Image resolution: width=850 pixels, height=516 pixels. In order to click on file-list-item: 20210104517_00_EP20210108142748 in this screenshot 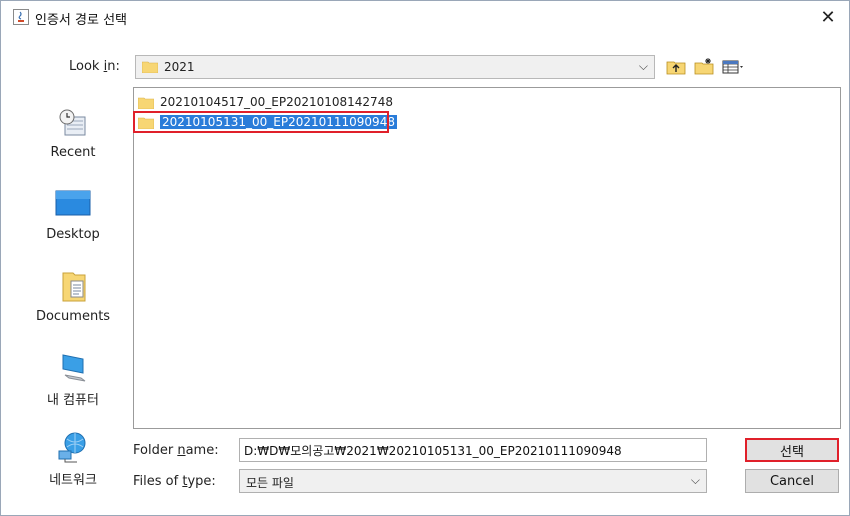, I will do `click(267, 102)`.